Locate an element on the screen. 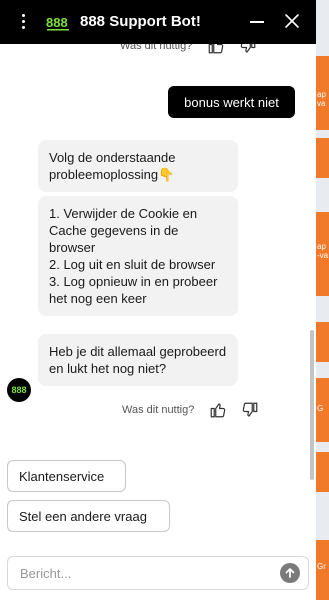 This screenshot has width=329, height=600. minimize-icon is located at coordinates (257, 22).